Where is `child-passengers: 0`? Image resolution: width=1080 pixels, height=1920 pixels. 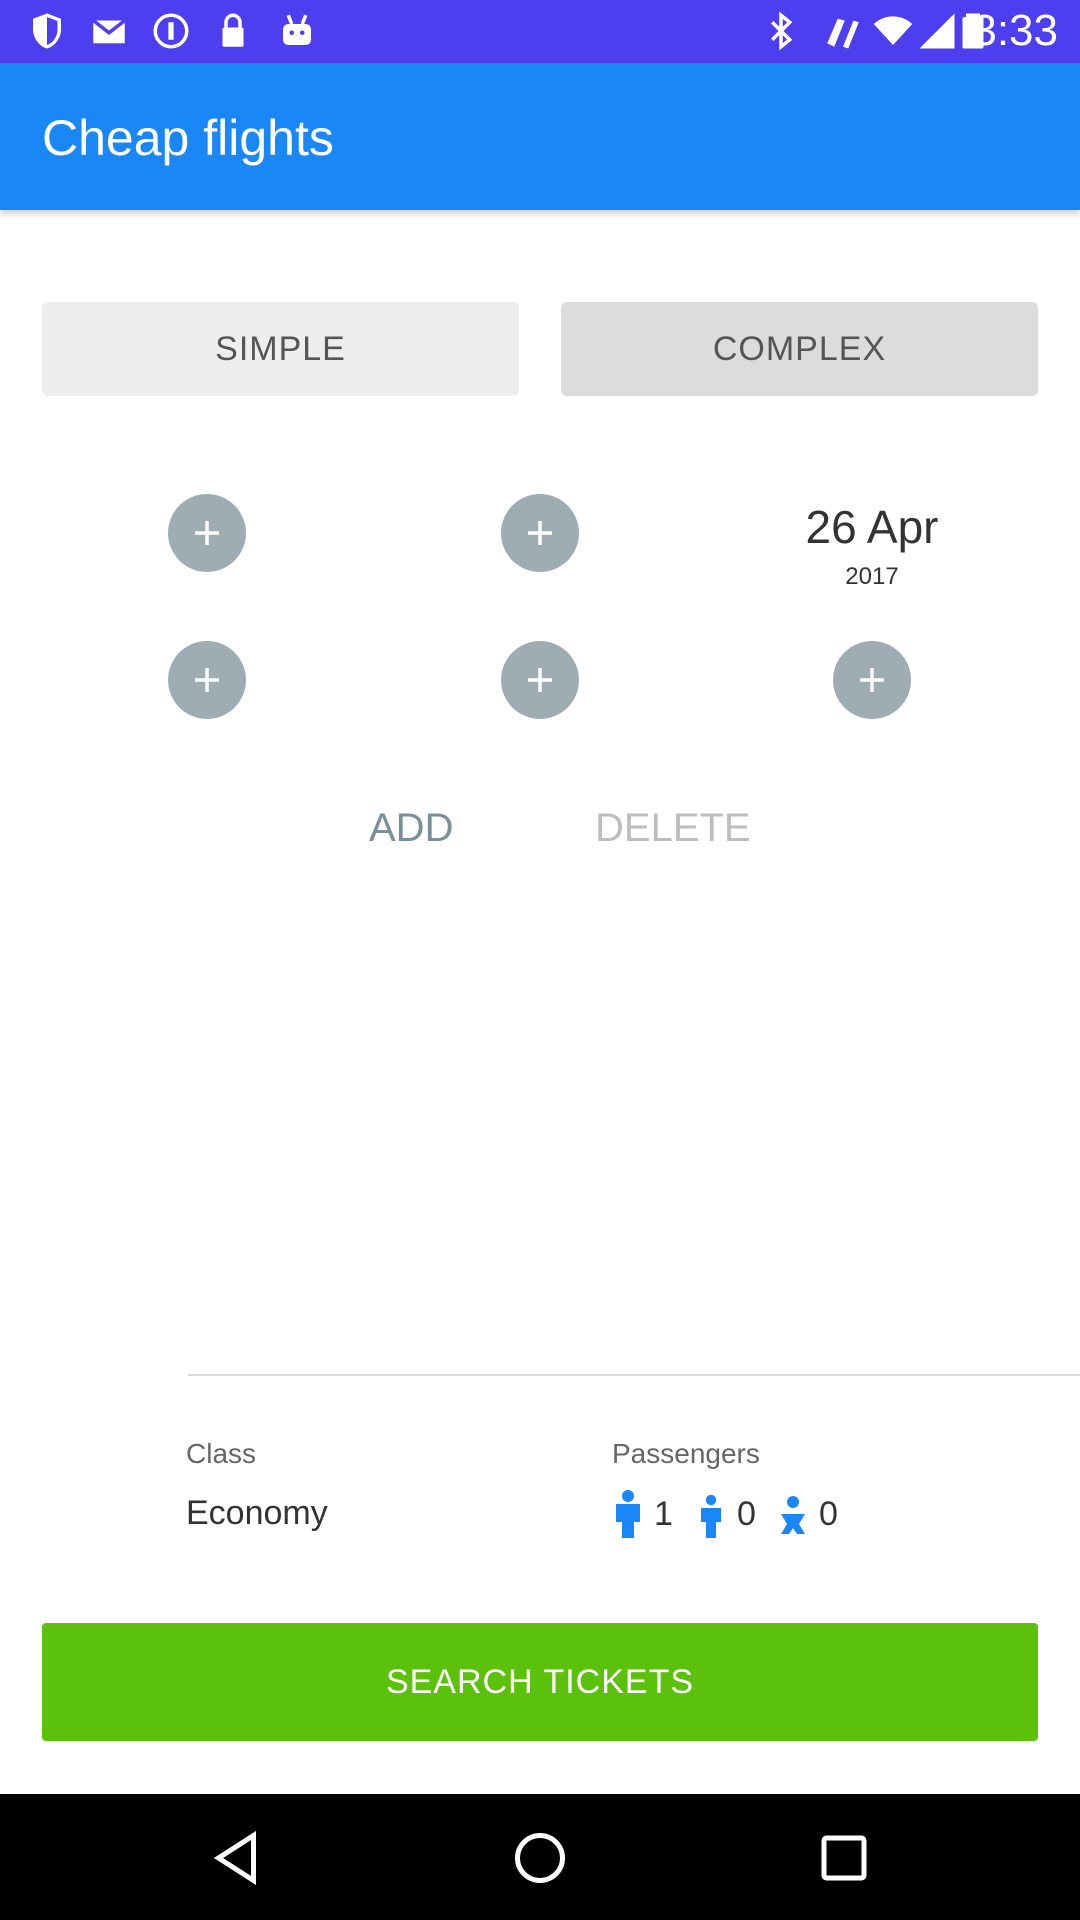
child-passengers: 0 is located at coordinates (725, 1514).